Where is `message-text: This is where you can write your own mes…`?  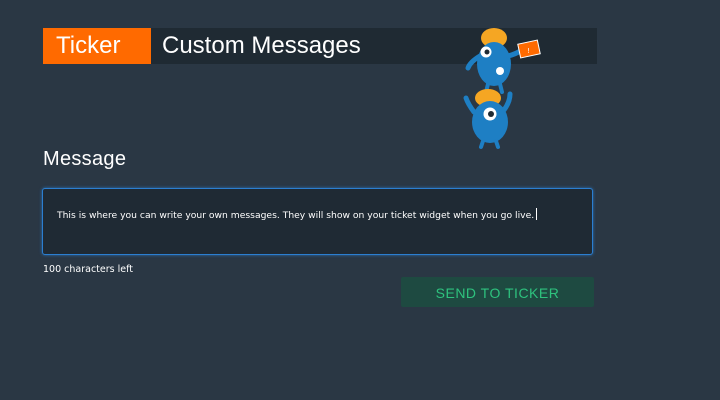
message-text: This is where you can write your own mes… is located at coordinates (295, 215).